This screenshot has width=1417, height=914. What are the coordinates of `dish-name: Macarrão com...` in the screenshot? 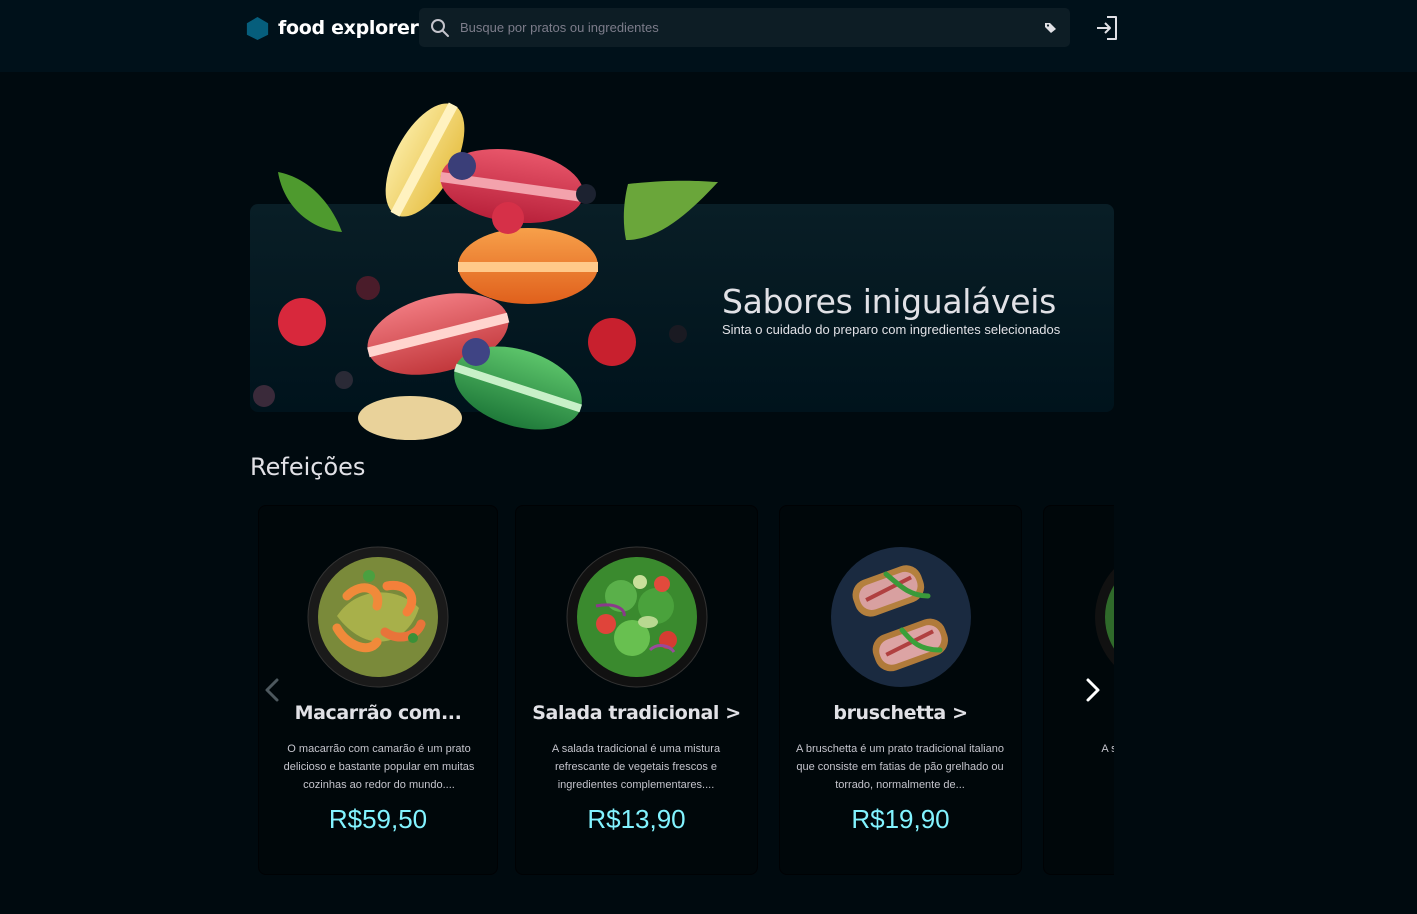 It's located at (378, 713).